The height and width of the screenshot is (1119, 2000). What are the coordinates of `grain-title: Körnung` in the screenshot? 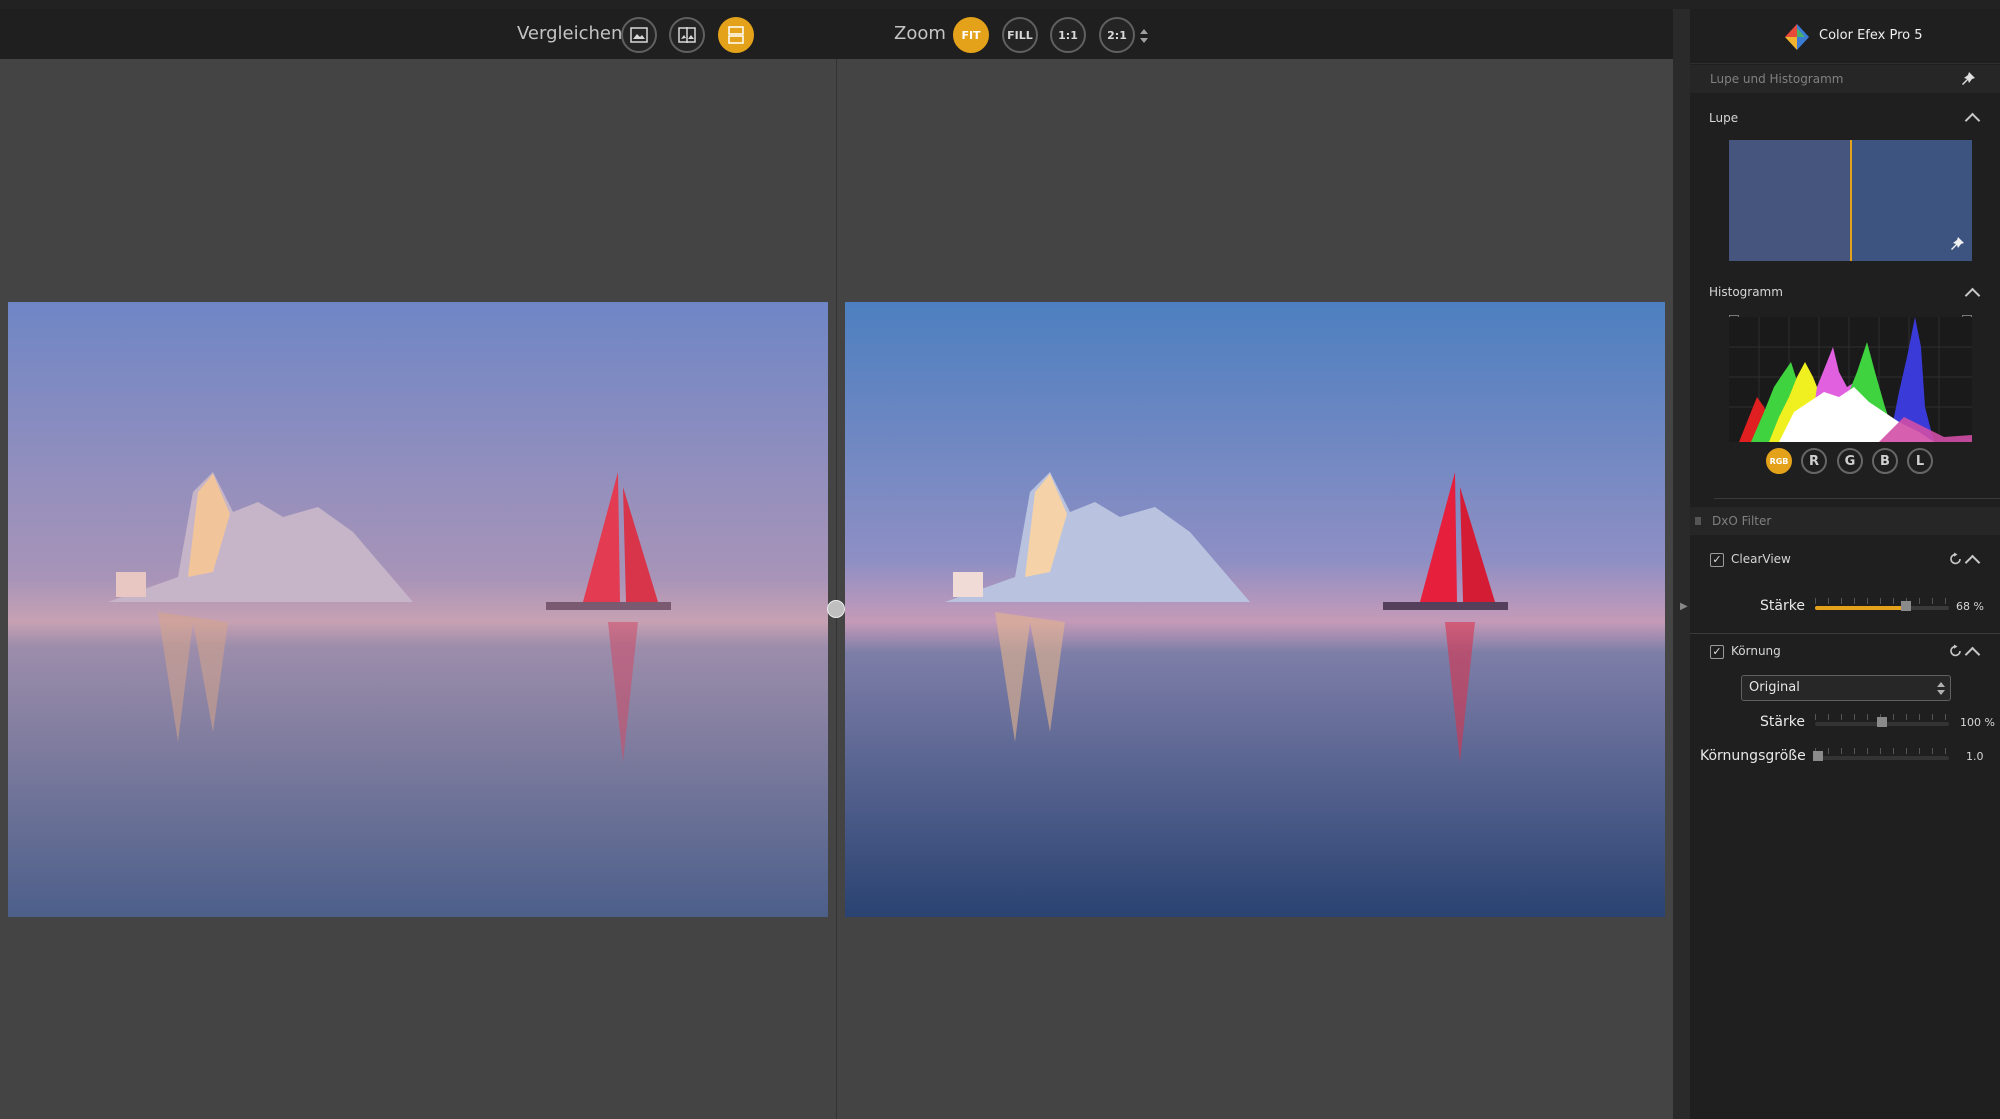 It's located at (1756, 651).